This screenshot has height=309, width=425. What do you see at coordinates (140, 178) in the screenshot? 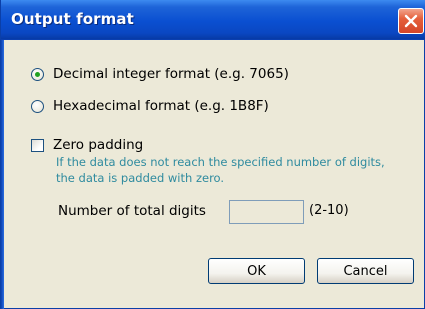
I see `hint-line-2: the data is padded with zero.` at bounding box center [140, 178].